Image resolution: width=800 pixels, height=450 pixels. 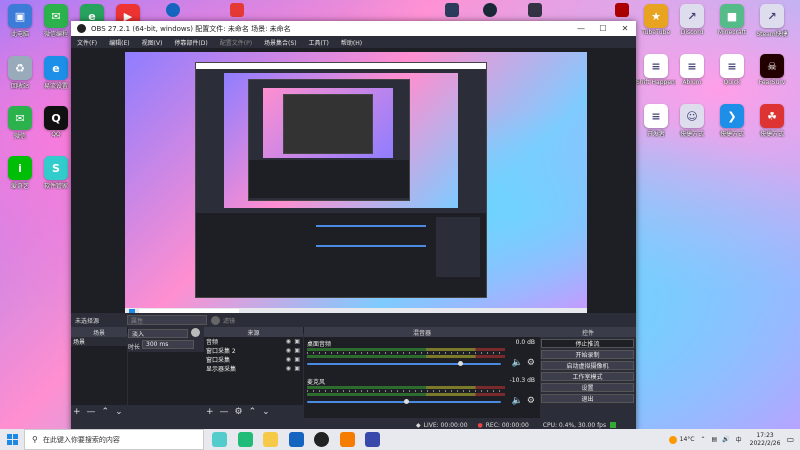 I want to click on close-button: ✕, so click(x=625, y=28).